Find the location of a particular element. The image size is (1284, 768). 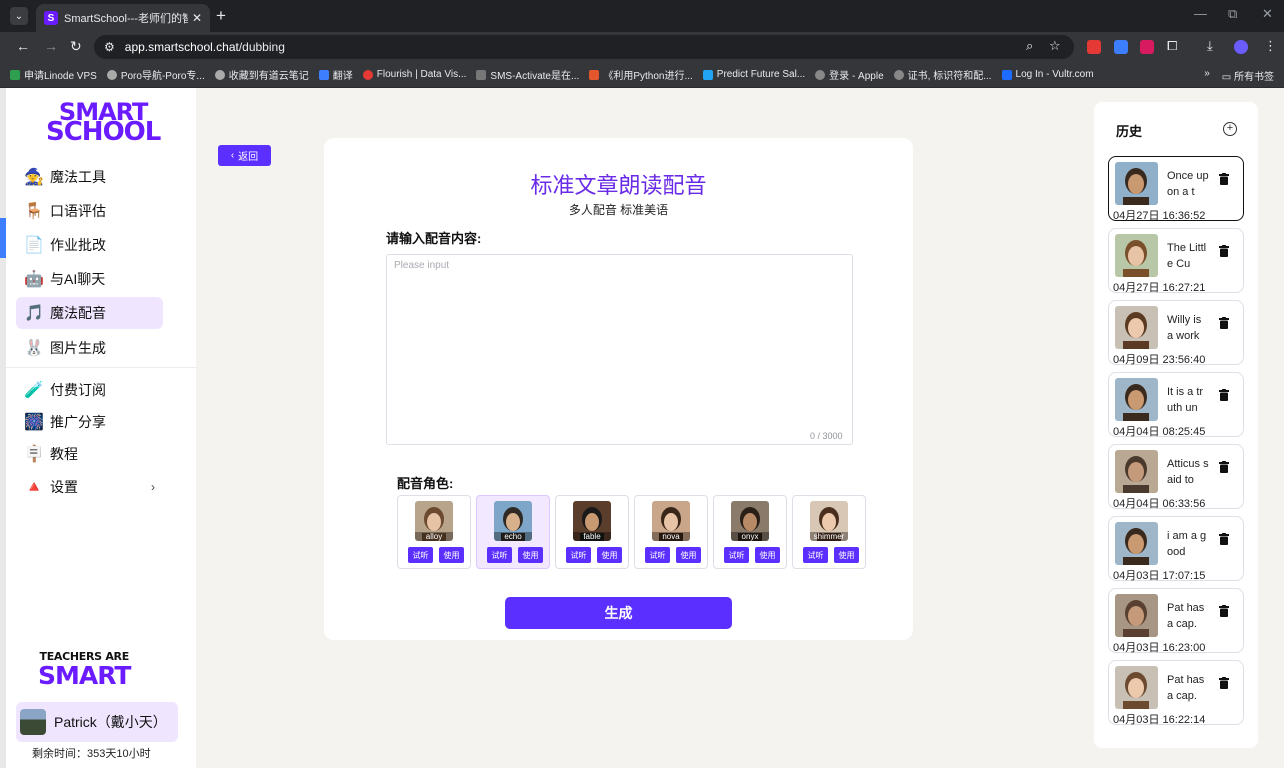

forward-arrow-icon: → is located at coordinates (51, 46).